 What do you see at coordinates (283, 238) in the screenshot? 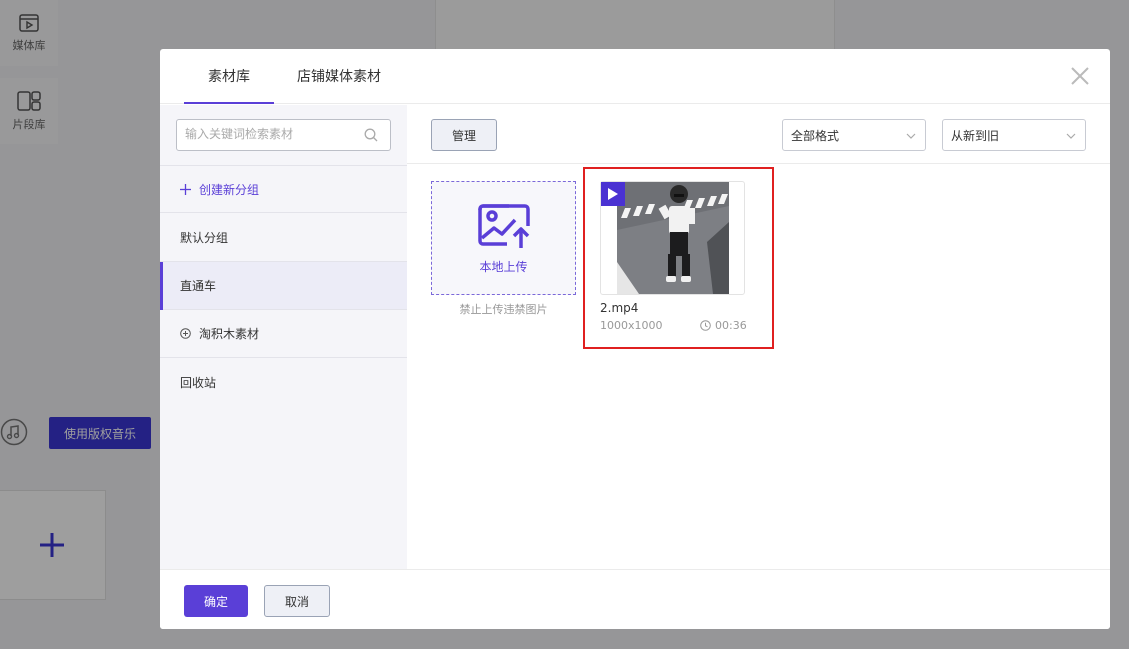
I see `sidebar-item-default-group: 默认分组` at bounding box center [283, 238].